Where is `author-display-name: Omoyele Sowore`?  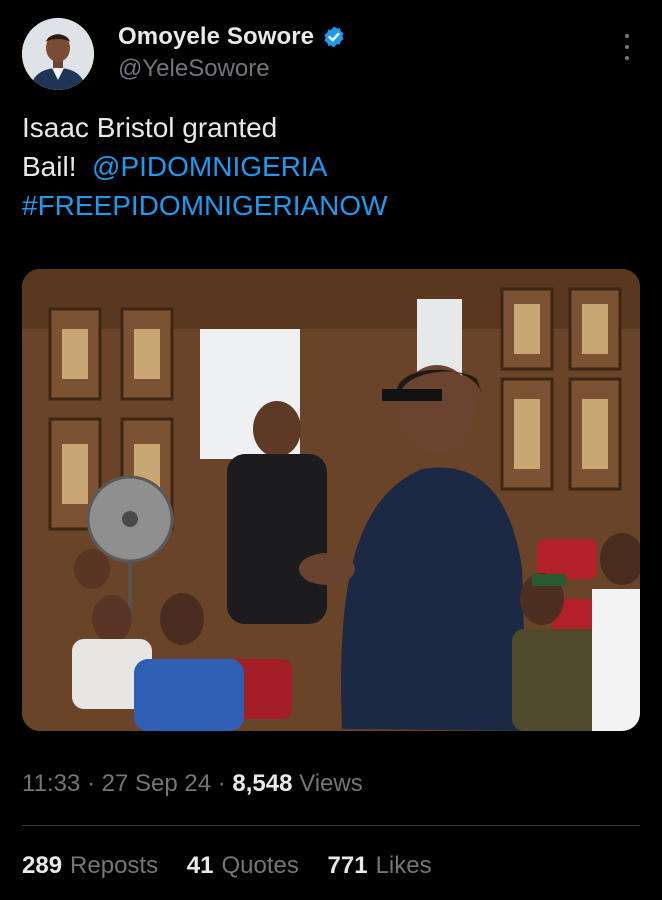
author-display-name: Omoyele Sowore is located at coordinates (216, 37).